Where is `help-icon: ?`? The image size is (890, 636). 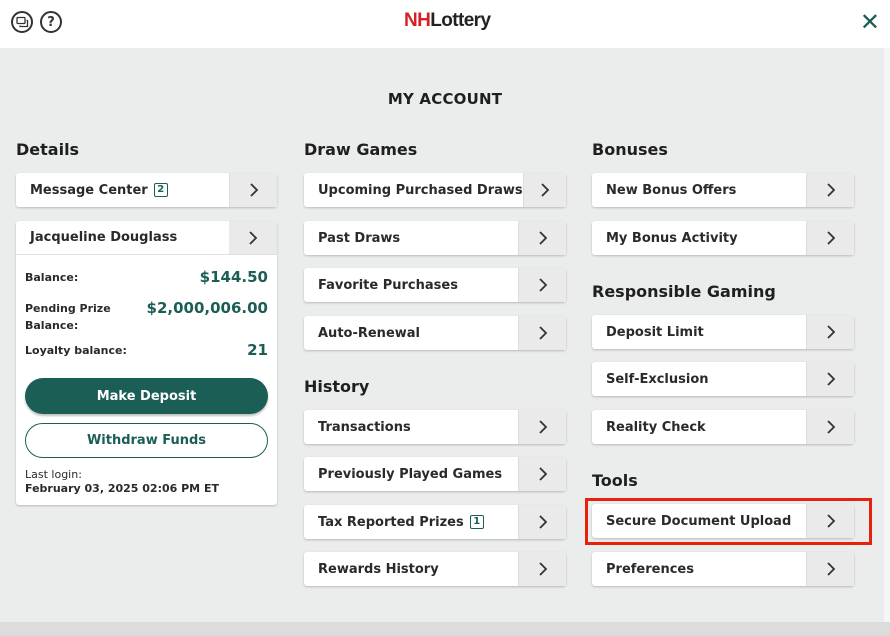 help-icon: ? is located at coordinates (51, 22).